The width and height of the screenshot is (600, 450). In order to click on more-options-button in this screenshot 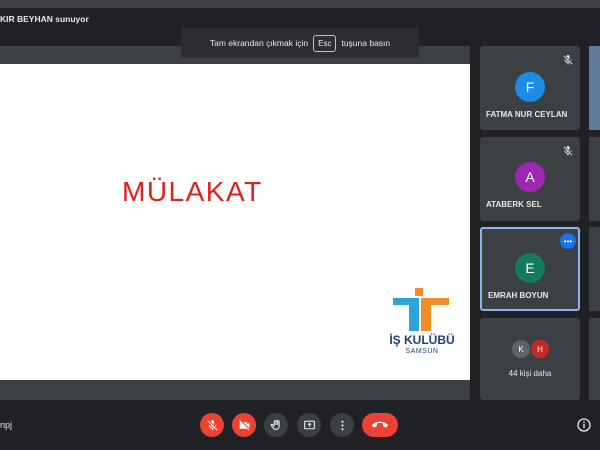, I will do `click(342, 425)`.